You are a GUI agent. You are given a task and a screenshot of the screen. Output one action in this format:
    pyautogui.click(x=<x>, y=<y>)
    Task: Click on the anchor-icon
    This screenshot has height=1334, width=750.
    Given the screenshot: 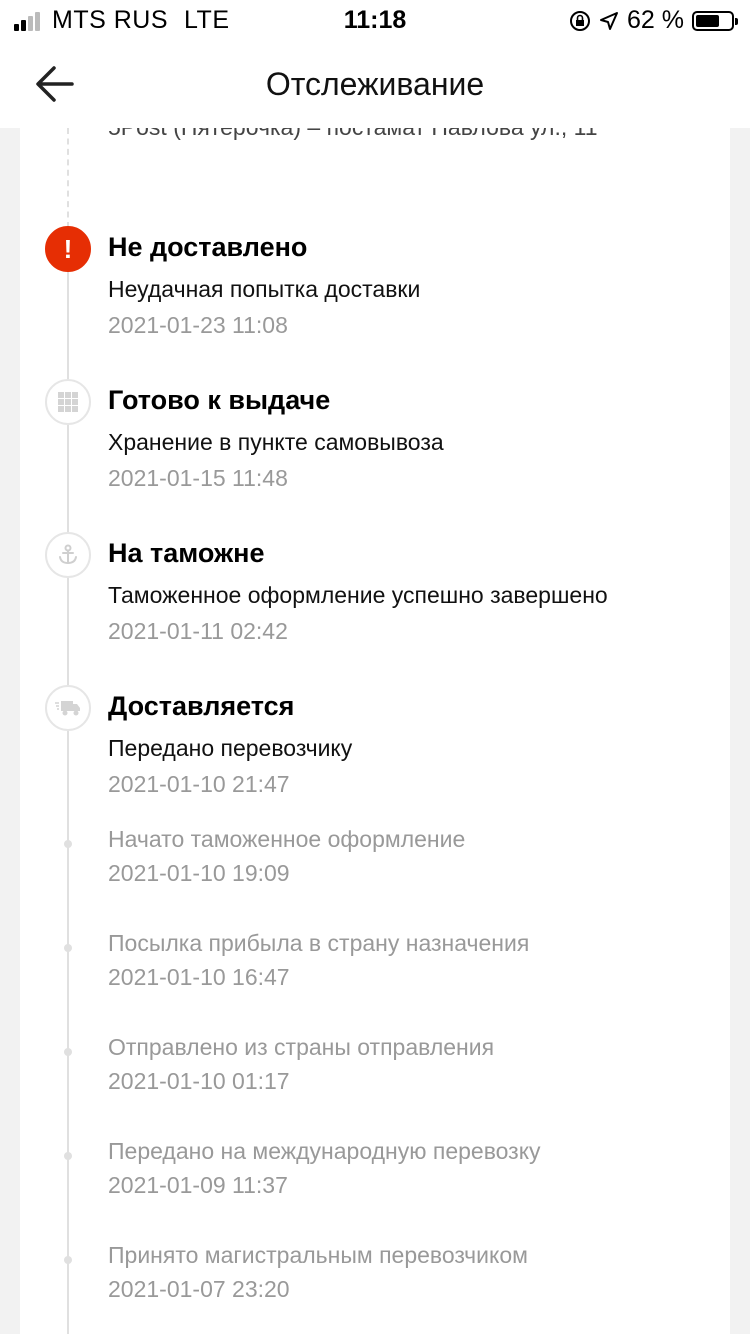 What is the action you would take?
    pyautogui.click(x=68, y=555)
    